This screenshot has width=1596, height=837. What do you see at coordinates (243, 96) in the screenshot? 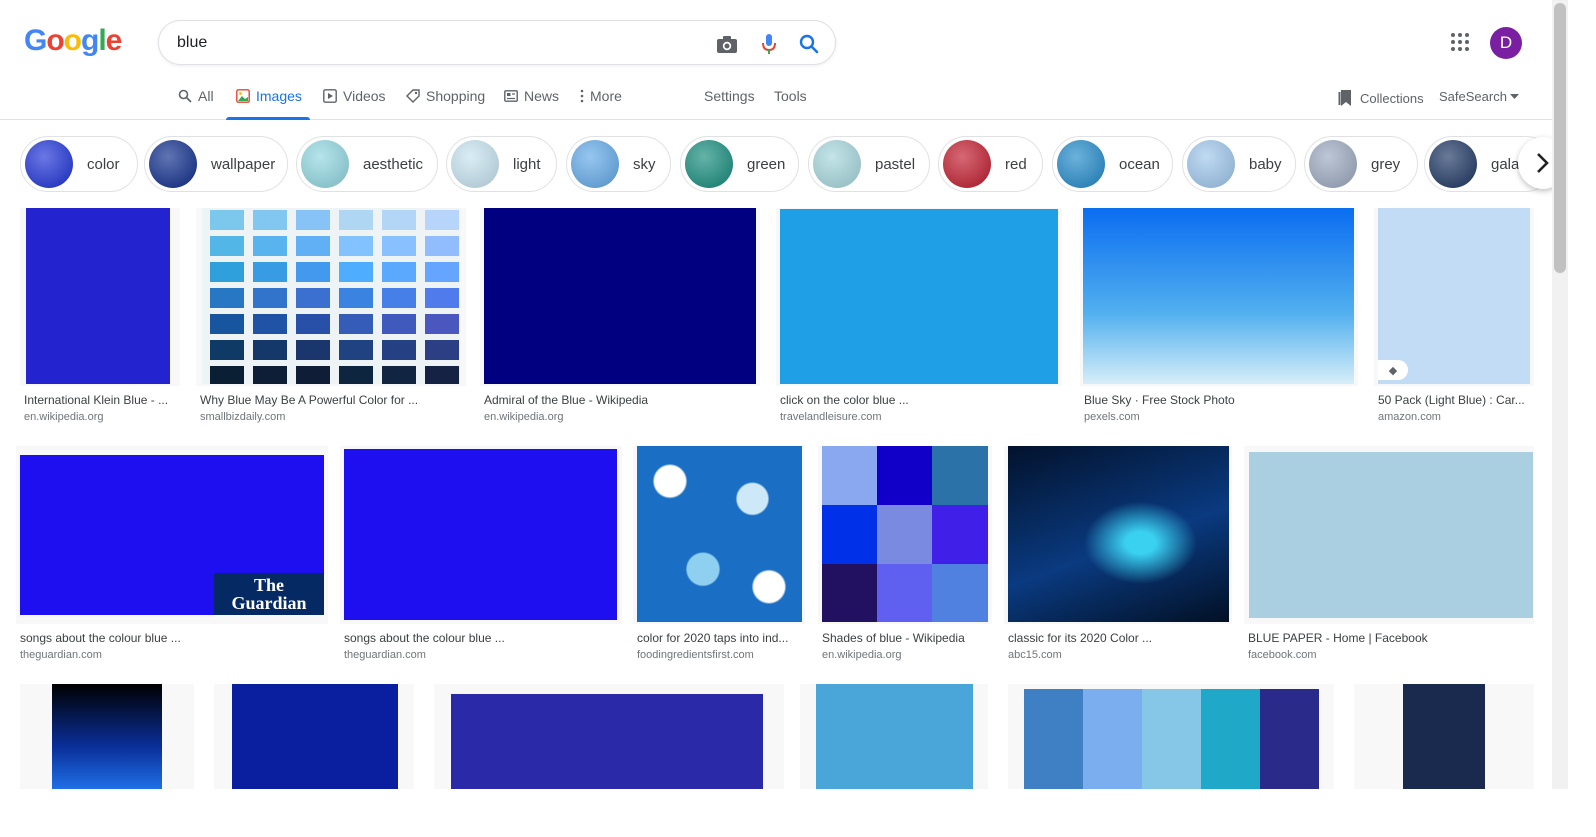
I see `image-icon` at bounding box center [243, 96].